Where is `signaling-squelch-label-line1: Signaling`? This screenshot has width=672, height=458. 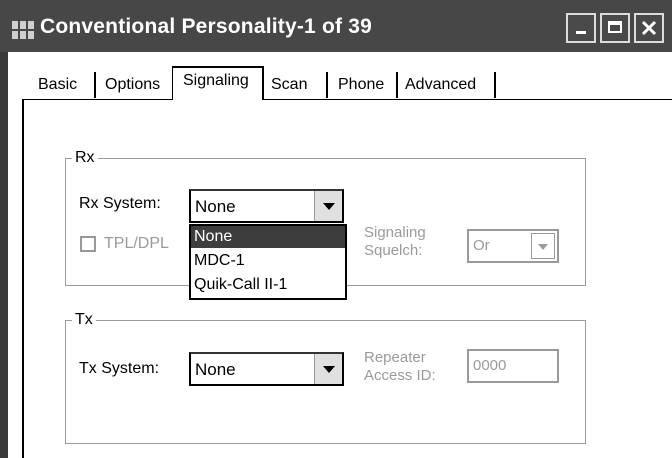 signaling-squelch-label-line1: Signaling is located at coordinates (395, 232).